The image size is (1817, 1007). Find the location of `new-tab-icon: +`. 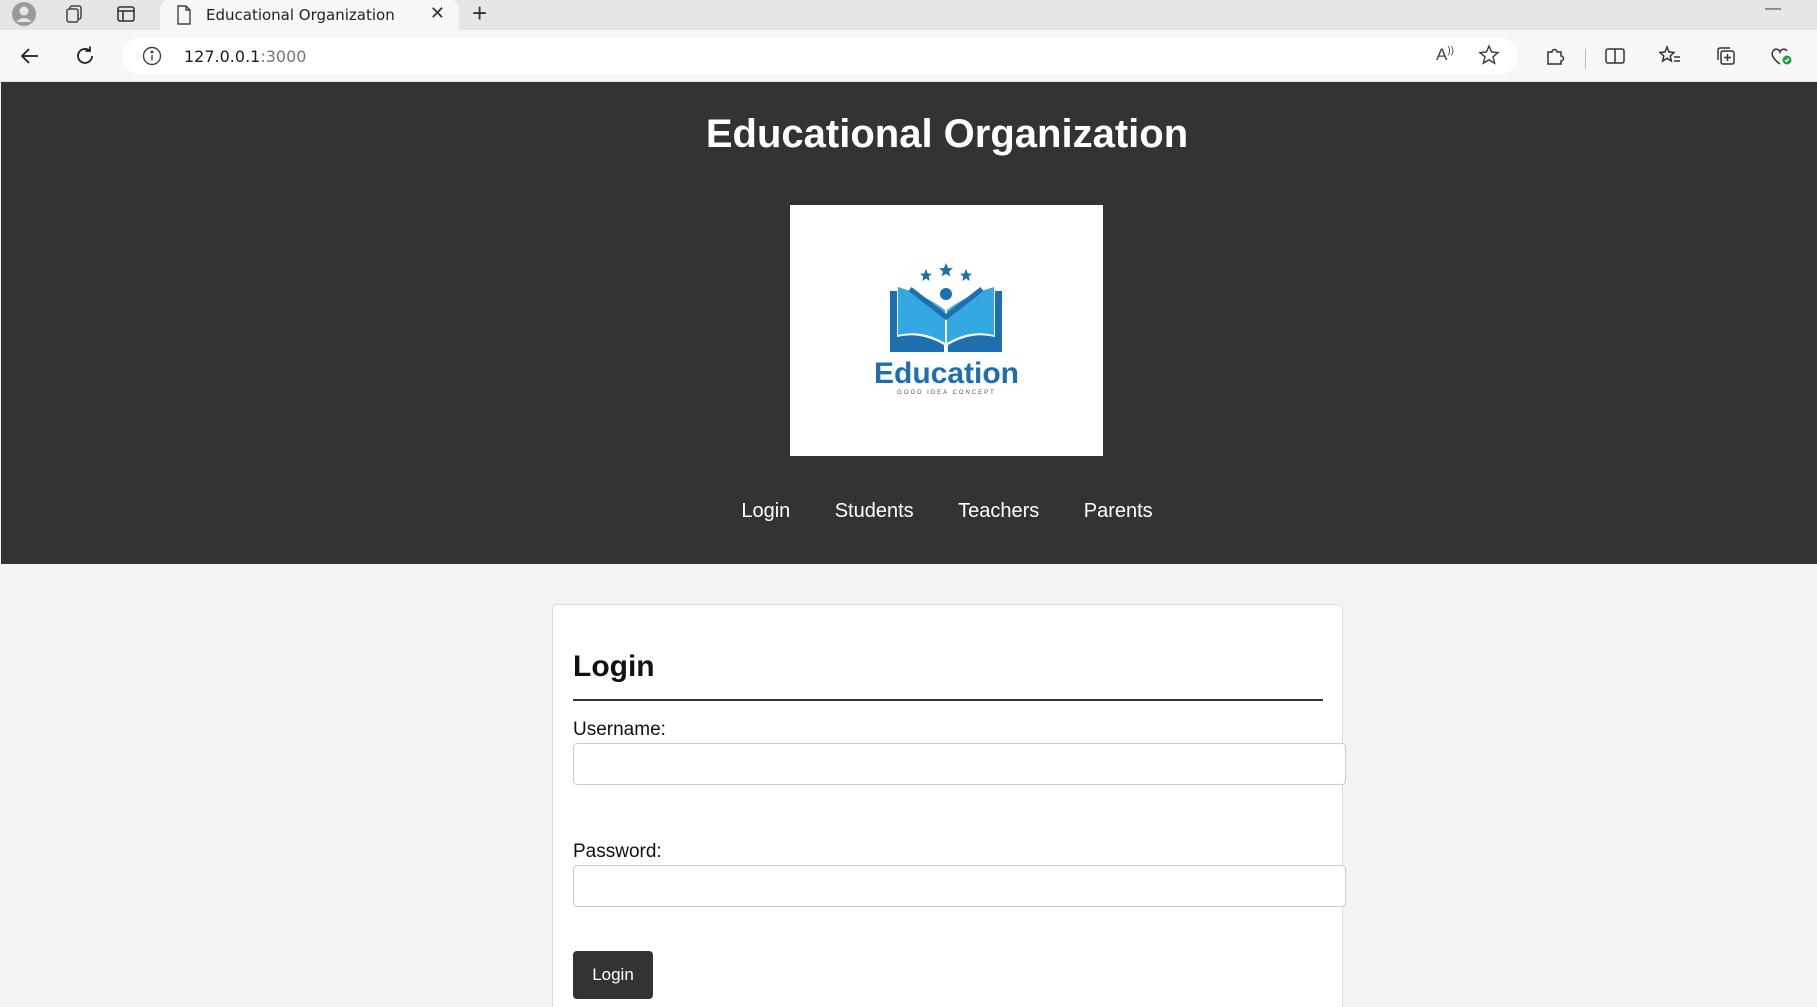

new-tab-icon: + is located at coordinates (479, 13).